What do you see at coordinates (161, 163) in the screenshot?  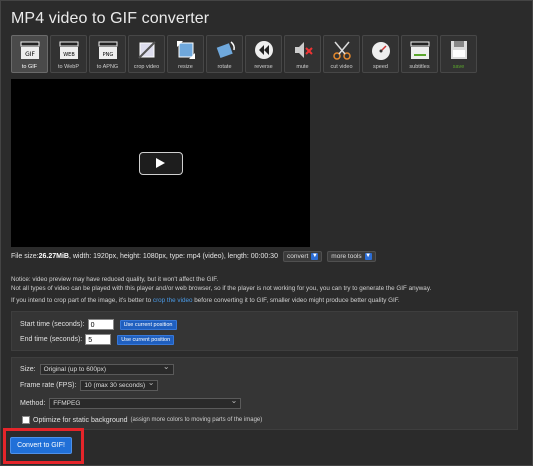 I see `play-button` at bounding box center [161, 163].